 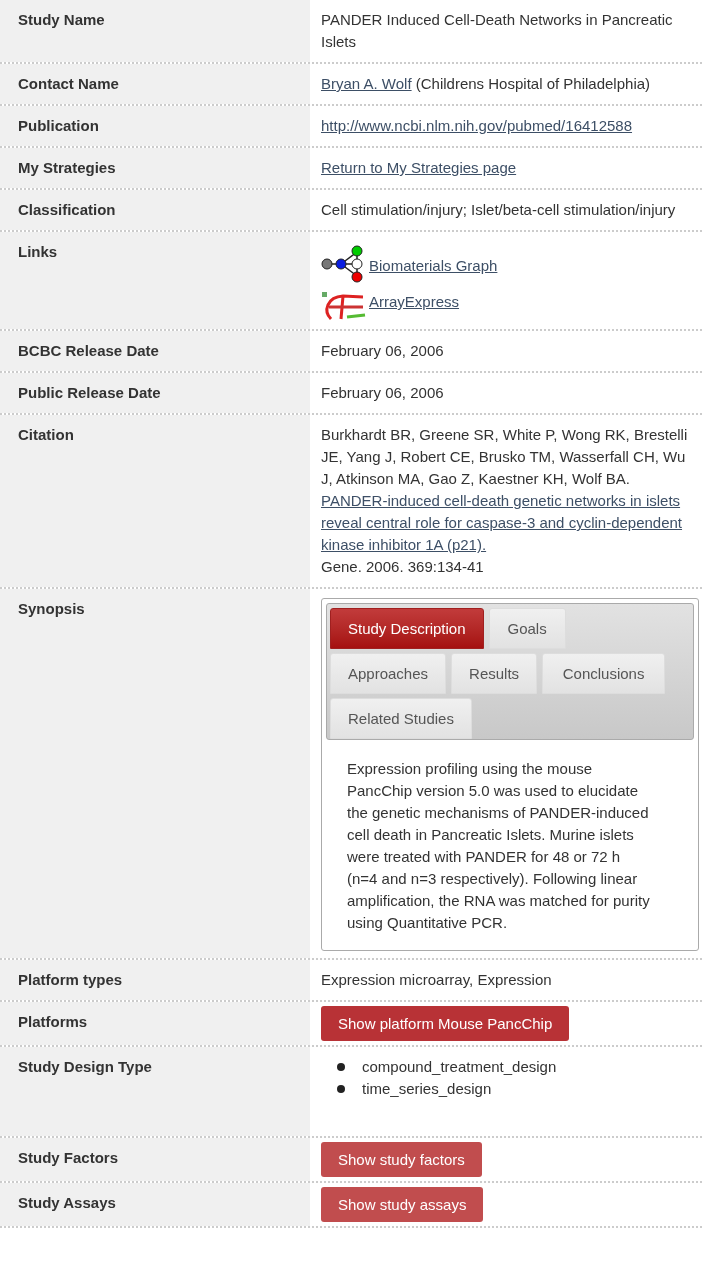 What do you see at coordinates (433, 266) in the screenshot?
I see `link: Biomaterials Graph` at bounding box center [433, 266].